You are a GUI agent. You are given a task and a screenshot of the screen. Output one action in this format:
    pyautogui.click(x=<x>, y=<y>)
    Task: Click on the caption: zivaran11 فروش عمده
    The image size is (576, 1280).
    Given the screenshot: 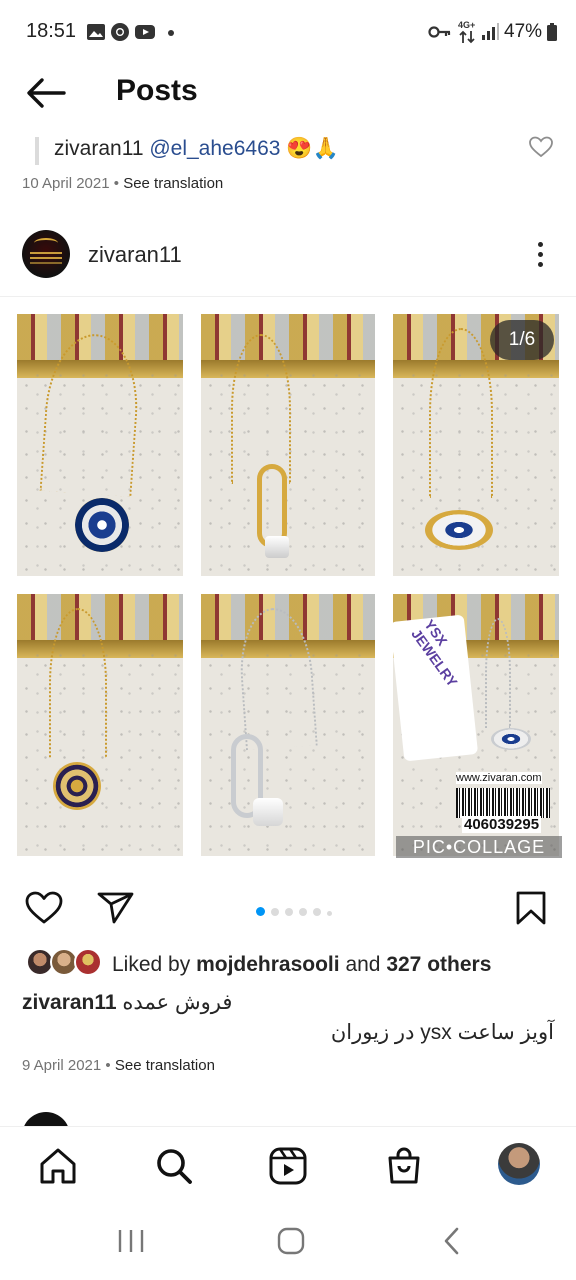 What is the action you would take?
    pyautogui.click(x=127, y=1002)
    